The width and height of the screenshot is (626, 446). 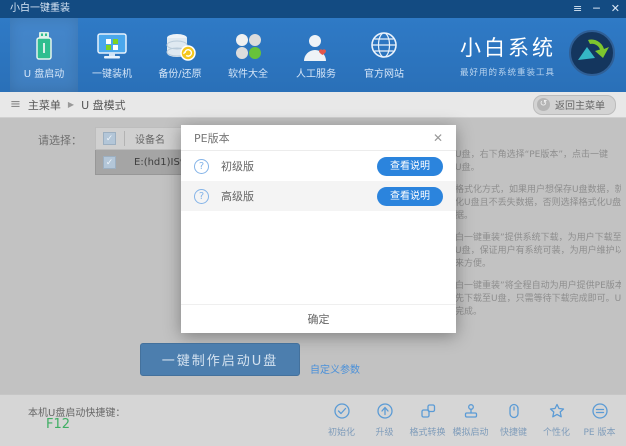 I want to click on nav-item-label: U 盘启动, so click(x=44, y=74).